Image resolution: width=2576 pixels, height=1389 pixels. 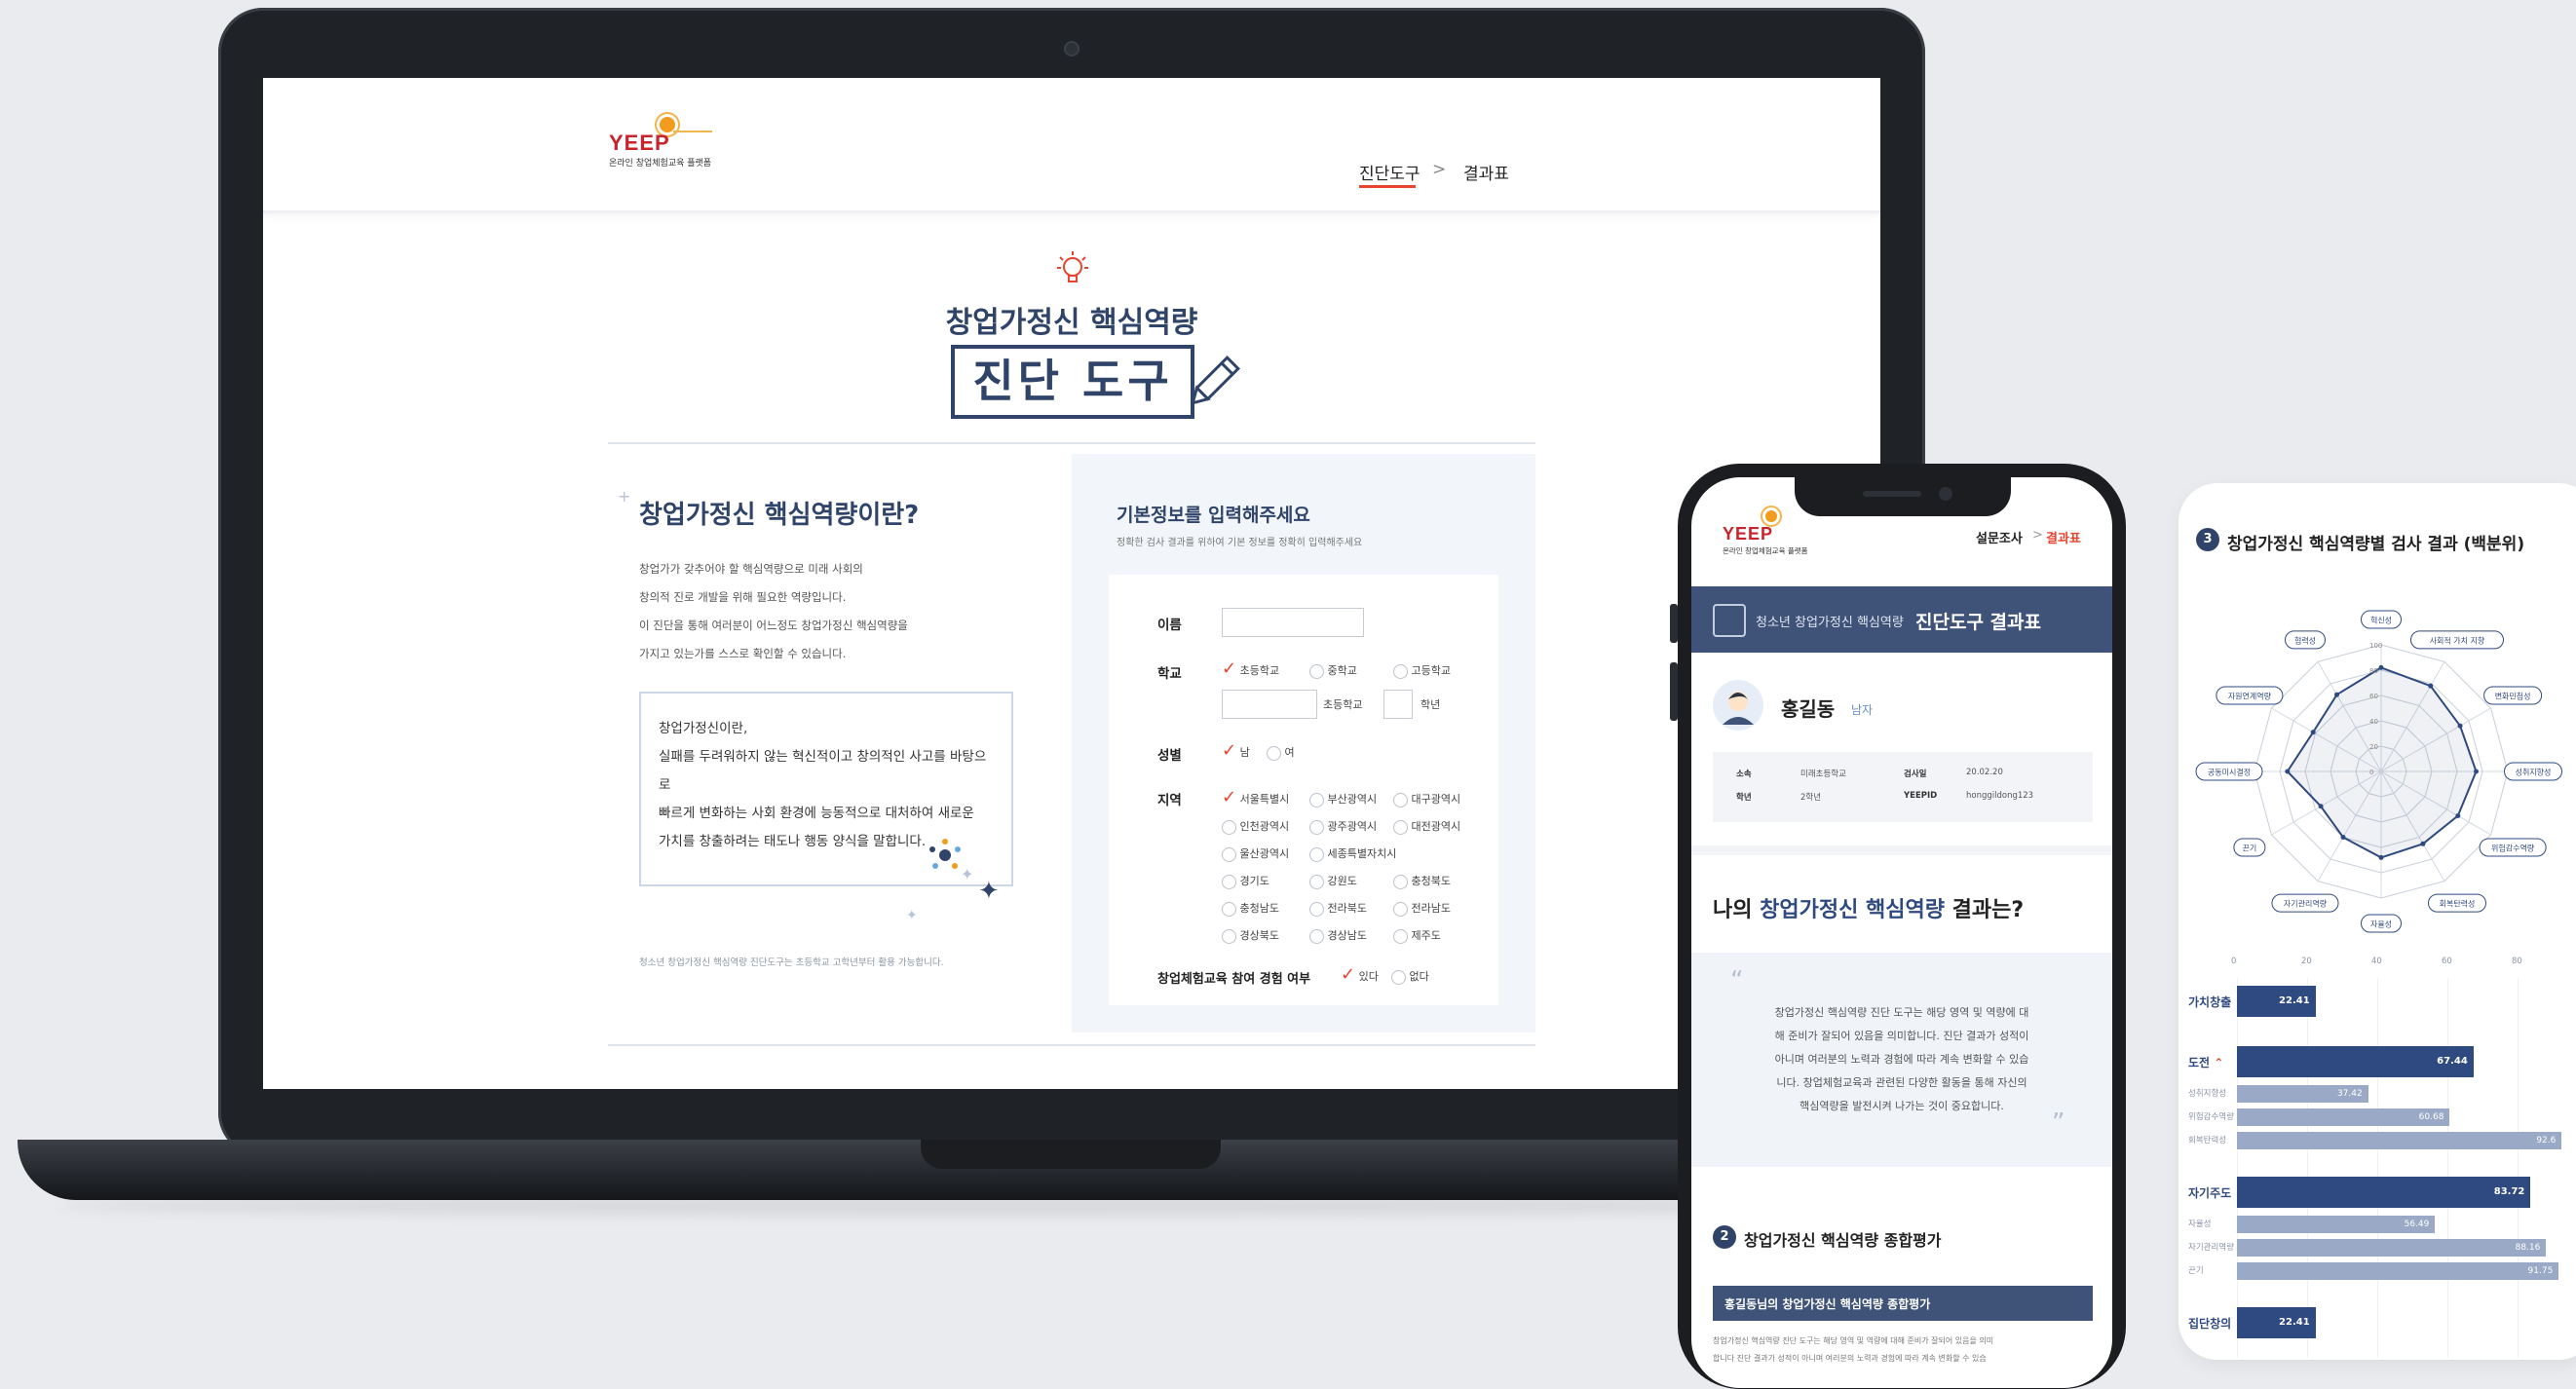 What do you see at coordinates (2513, 848) in the screenshot?
I see `svg-text: 위험감수역량` at bounding box center [2513, 848].